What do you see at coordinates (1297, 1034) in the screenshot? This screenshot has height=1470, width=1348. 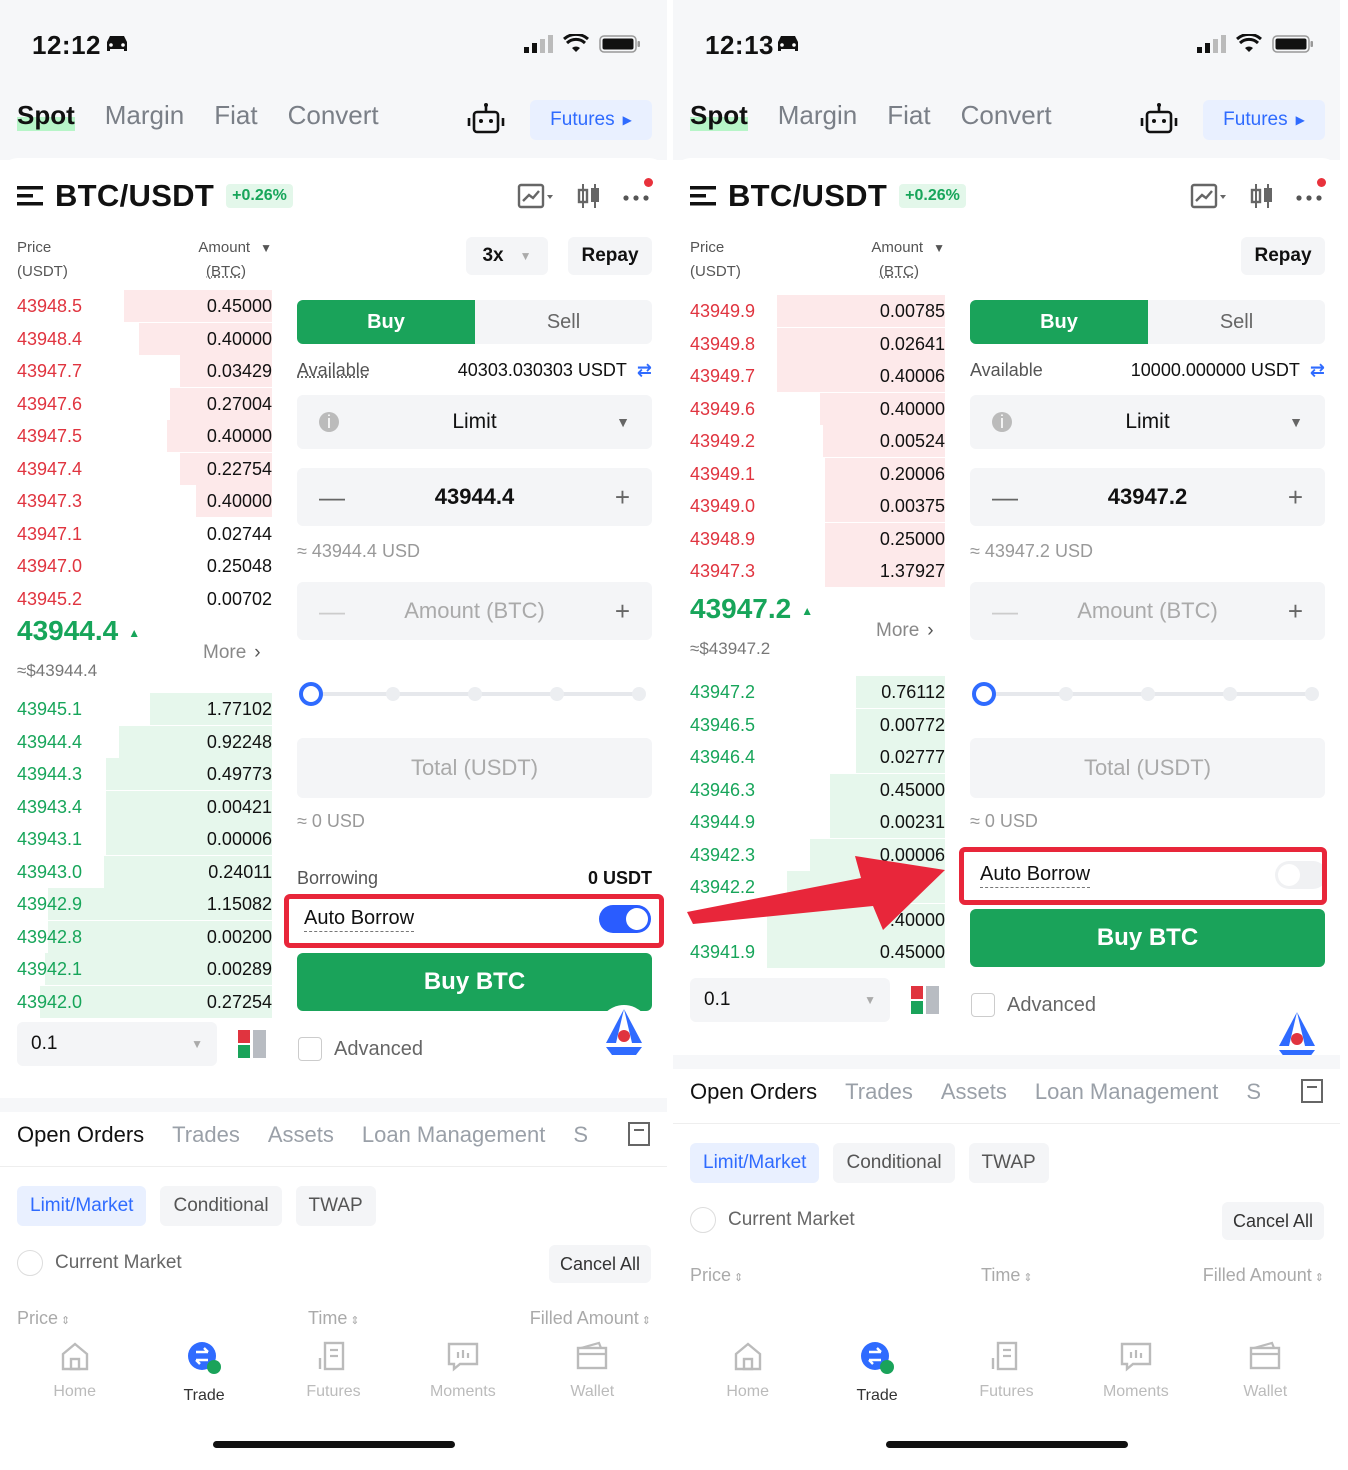 I see `floating-app-logo-icon` at bounding box center [1297, 1034].